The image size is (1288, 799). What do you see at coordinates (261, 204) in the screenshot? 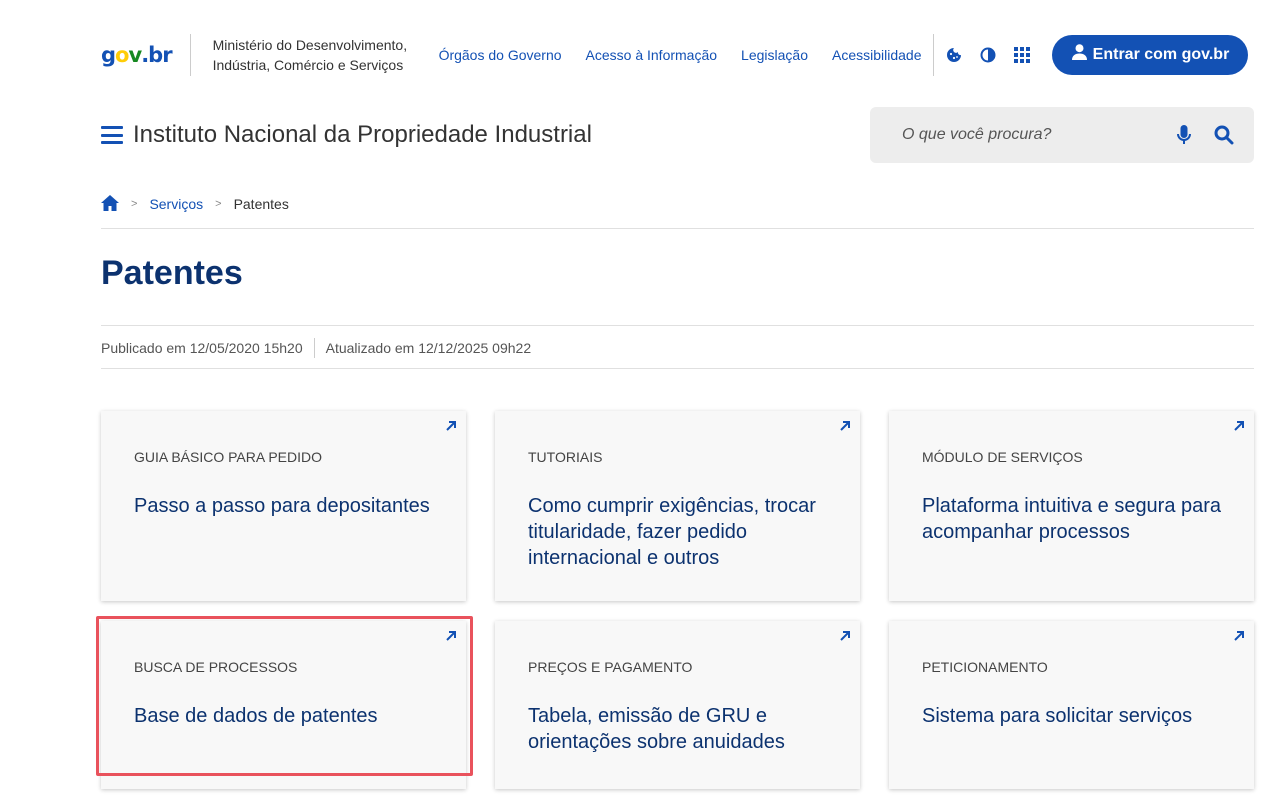
I see `breadcrumb-current: Patentes` at bounding box center [261, 204].